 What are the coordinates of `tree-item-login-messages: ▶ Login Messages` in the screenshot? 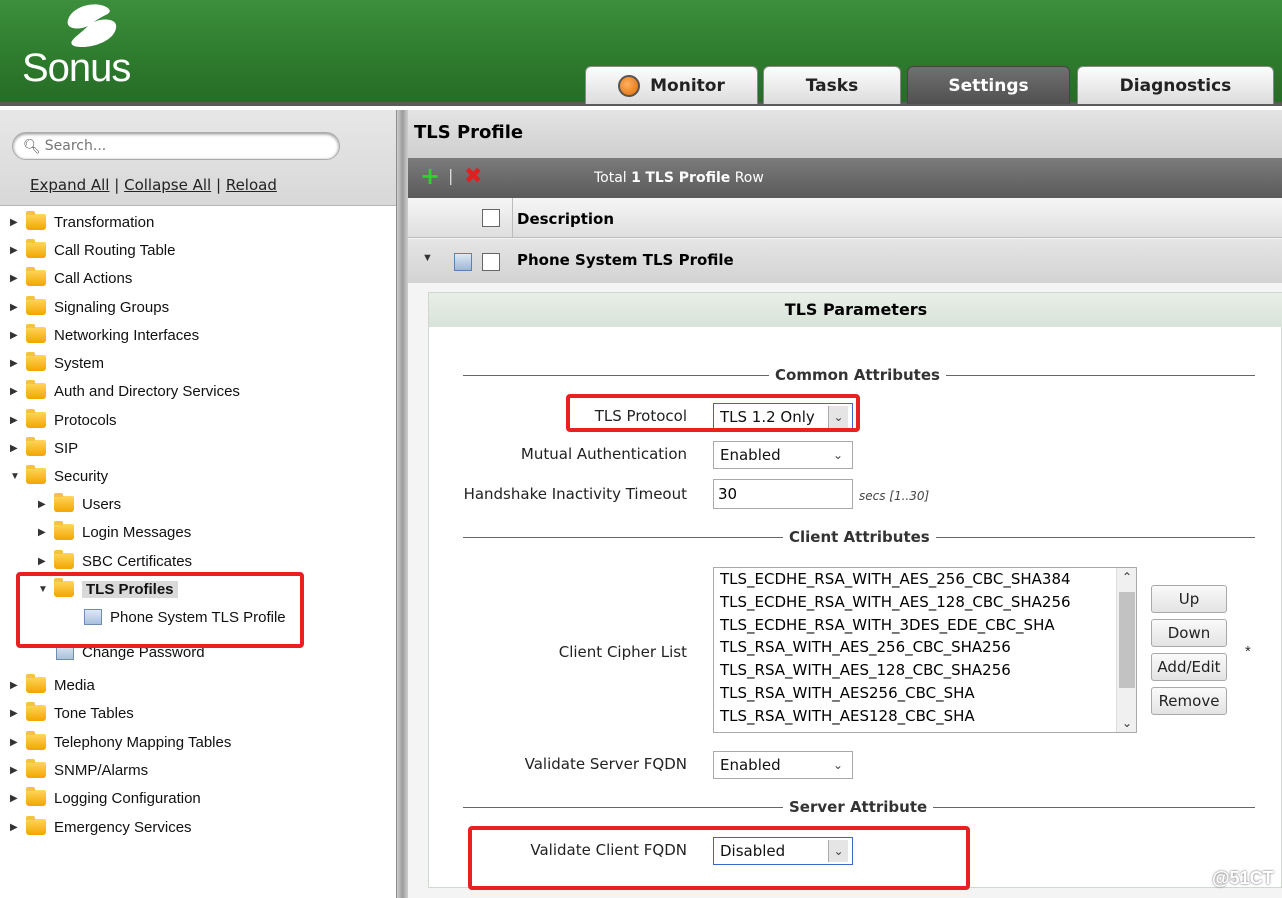 It's located at (114, 532).